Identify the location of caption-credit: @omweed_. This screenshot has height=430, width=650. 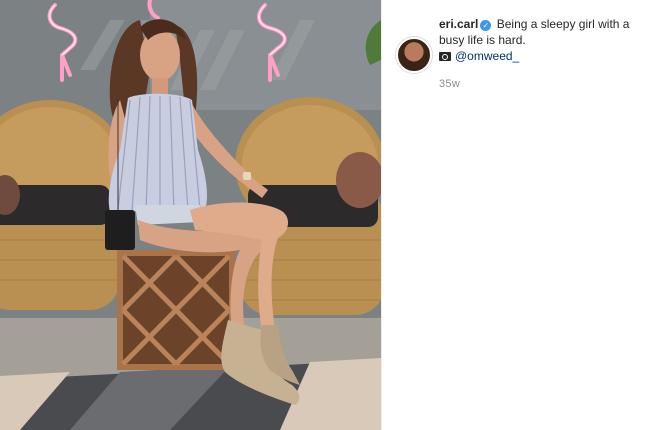
(539, 56).